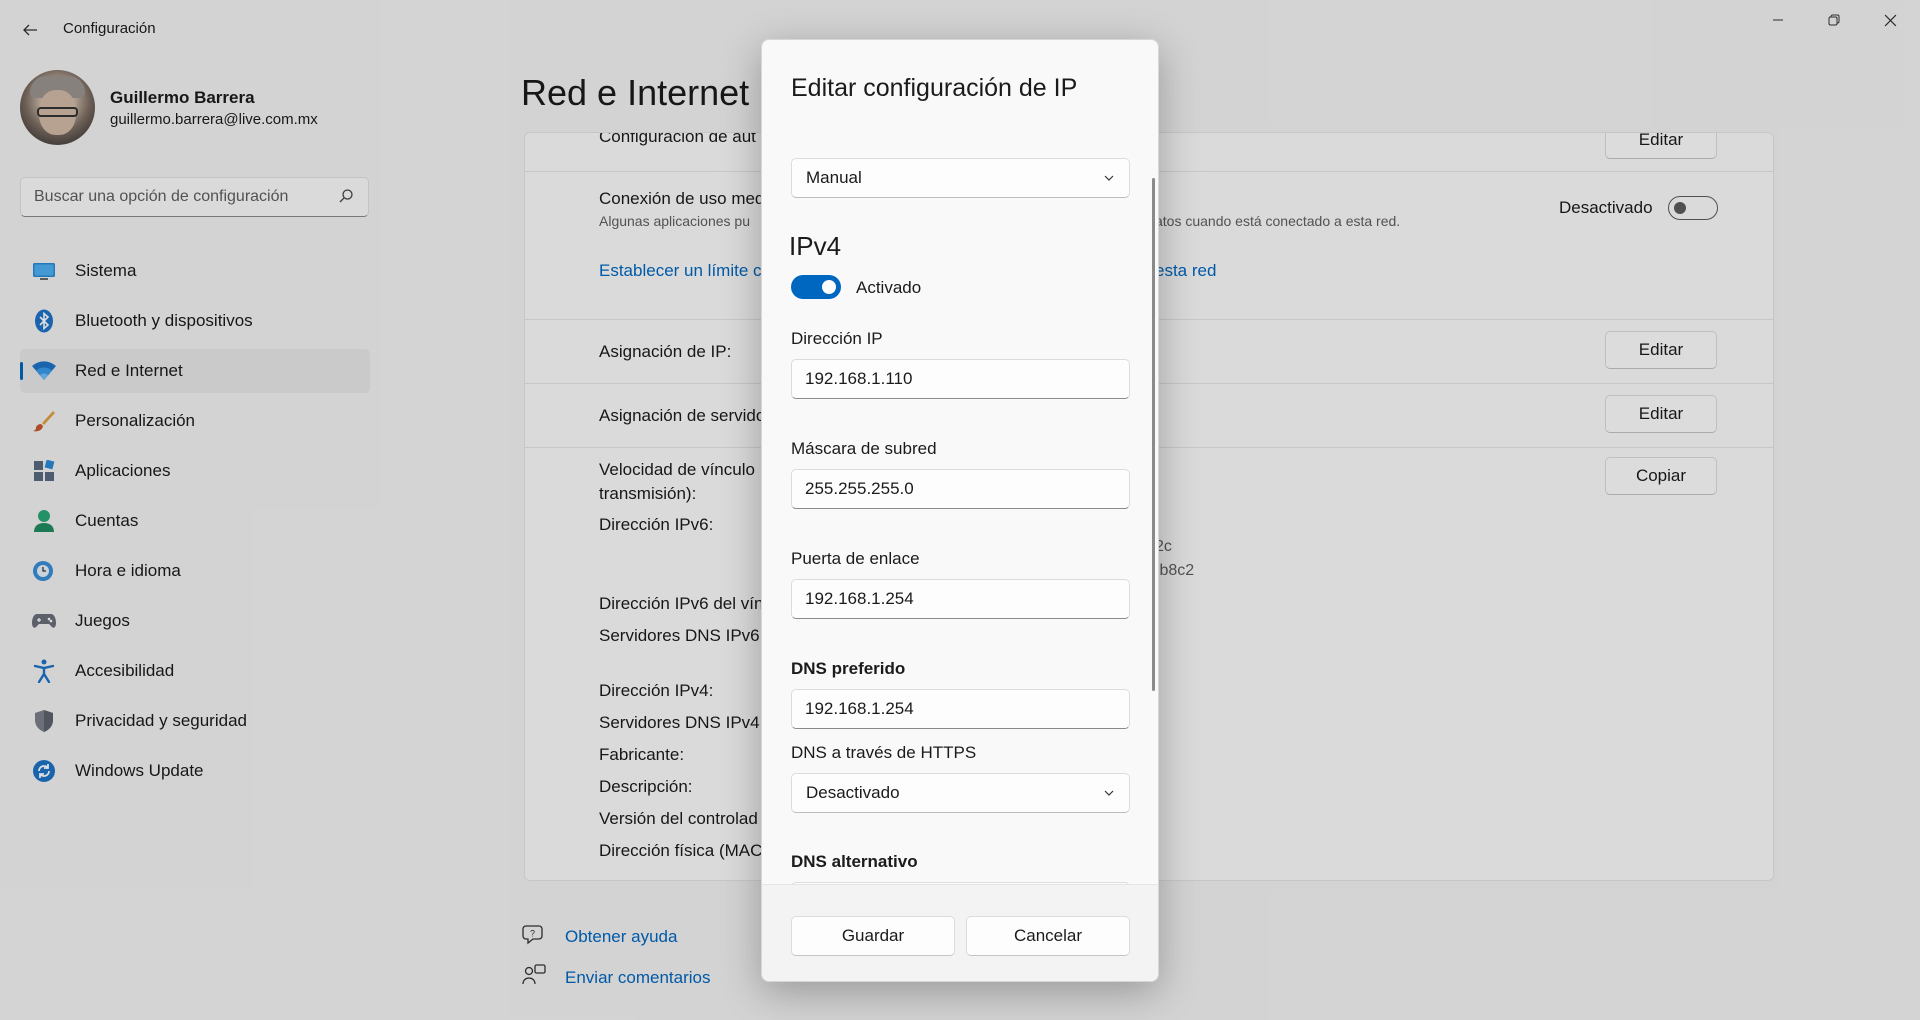 Image resolution: width=1920 pixels, height=1020 pixels. I want to click on dialog-title: Editar configuración de IP, so click(934, 88).